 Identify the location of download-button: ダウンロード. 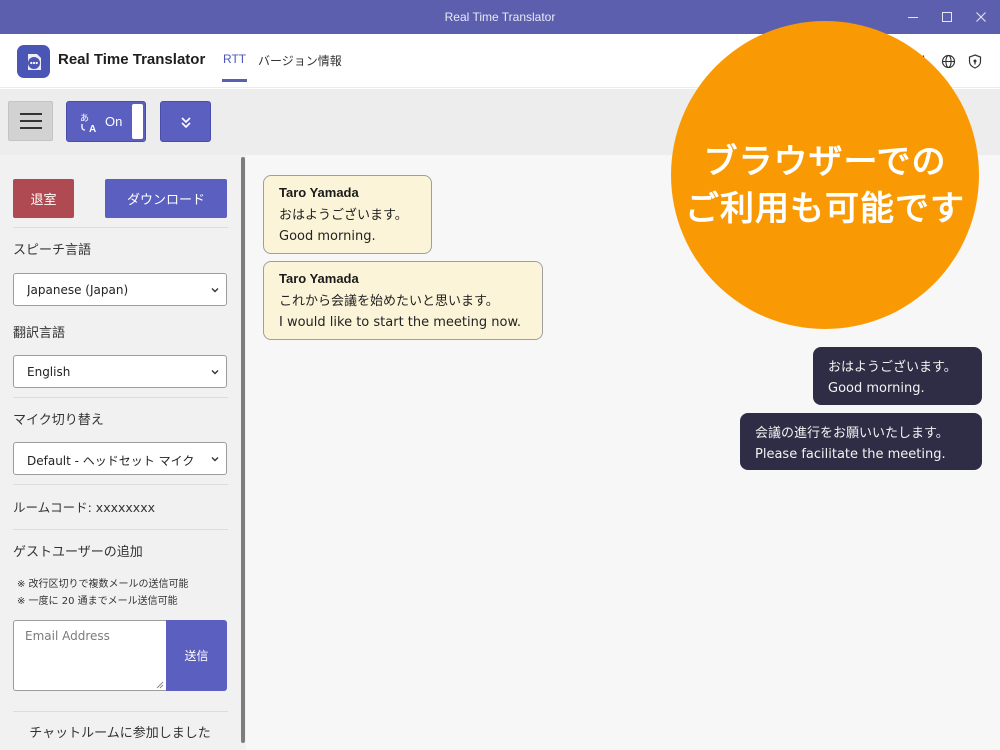
(166, 198).